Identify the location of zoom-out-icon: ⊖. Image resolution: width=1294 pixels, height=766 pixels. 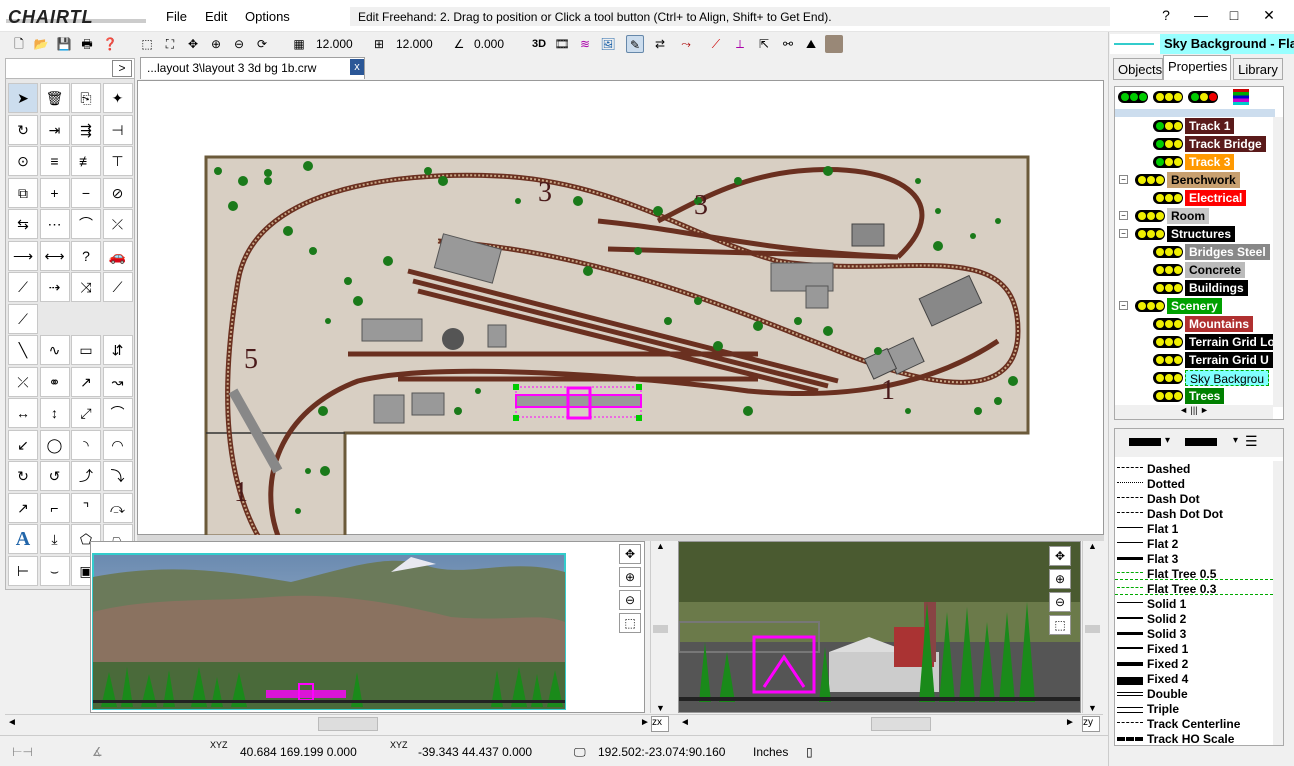
(630, 600).